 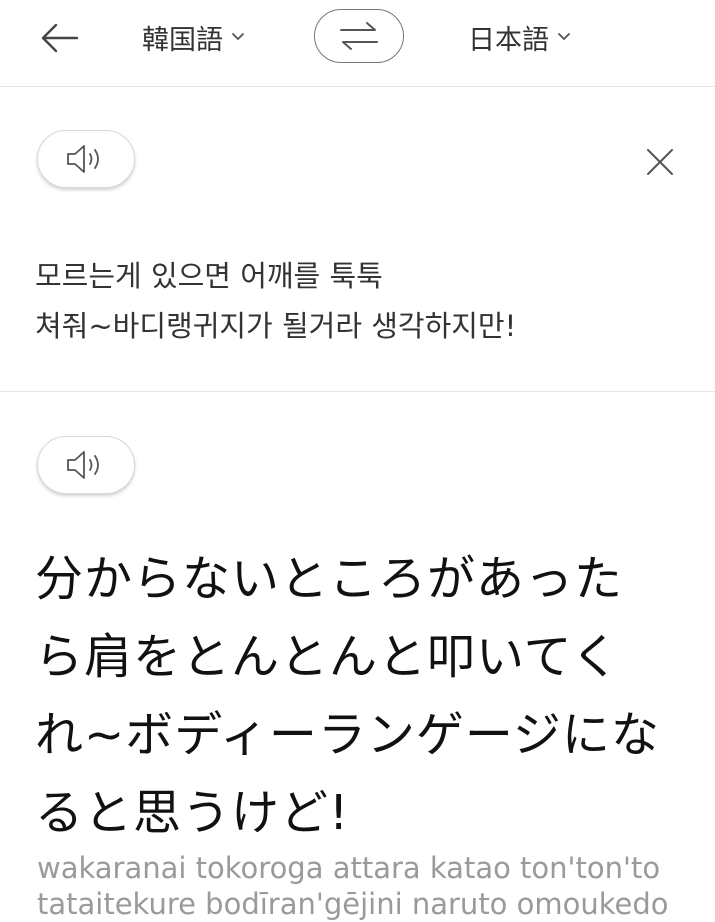 I want to click on translation-speak-button, so click(x=86, y=465).